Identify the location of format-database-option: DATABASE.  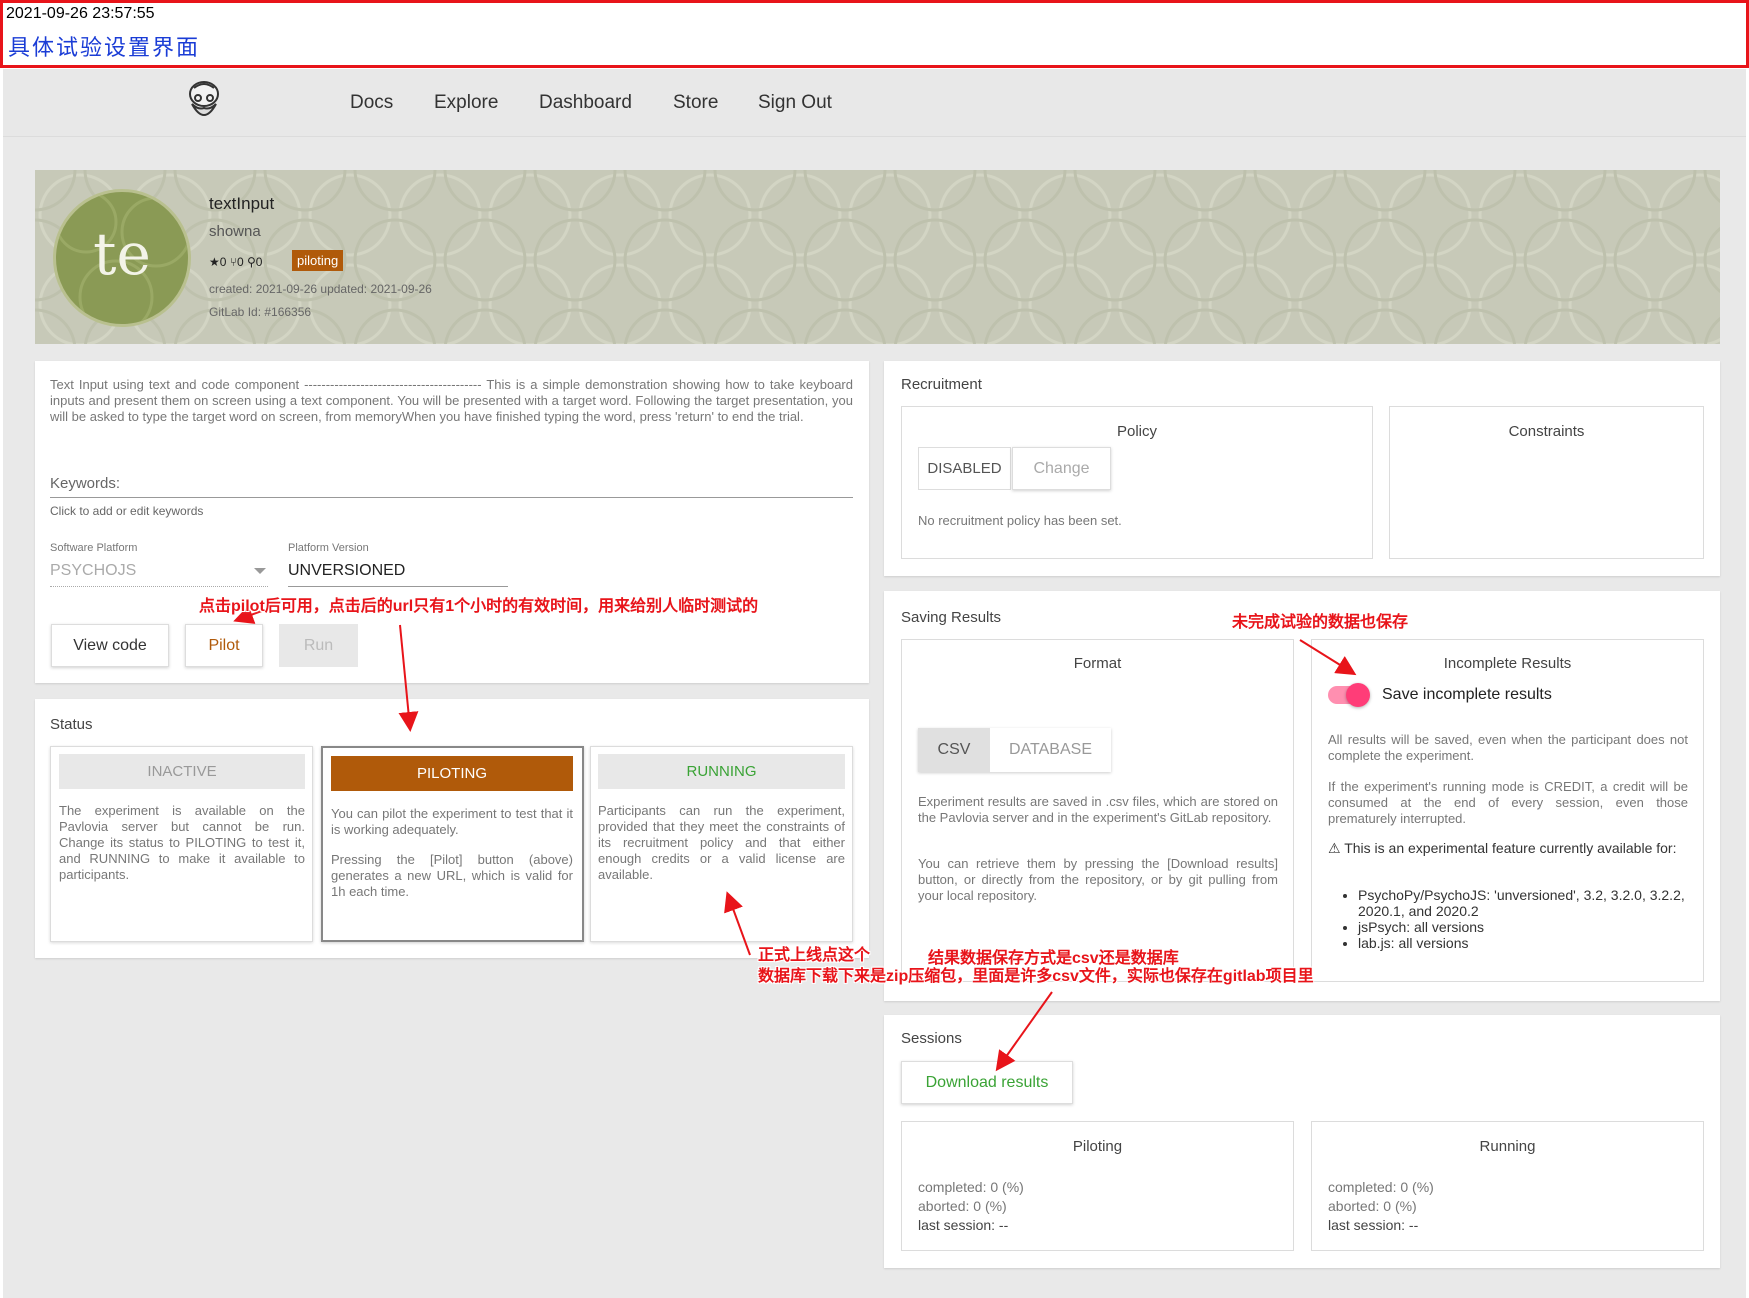
(1050, 750).